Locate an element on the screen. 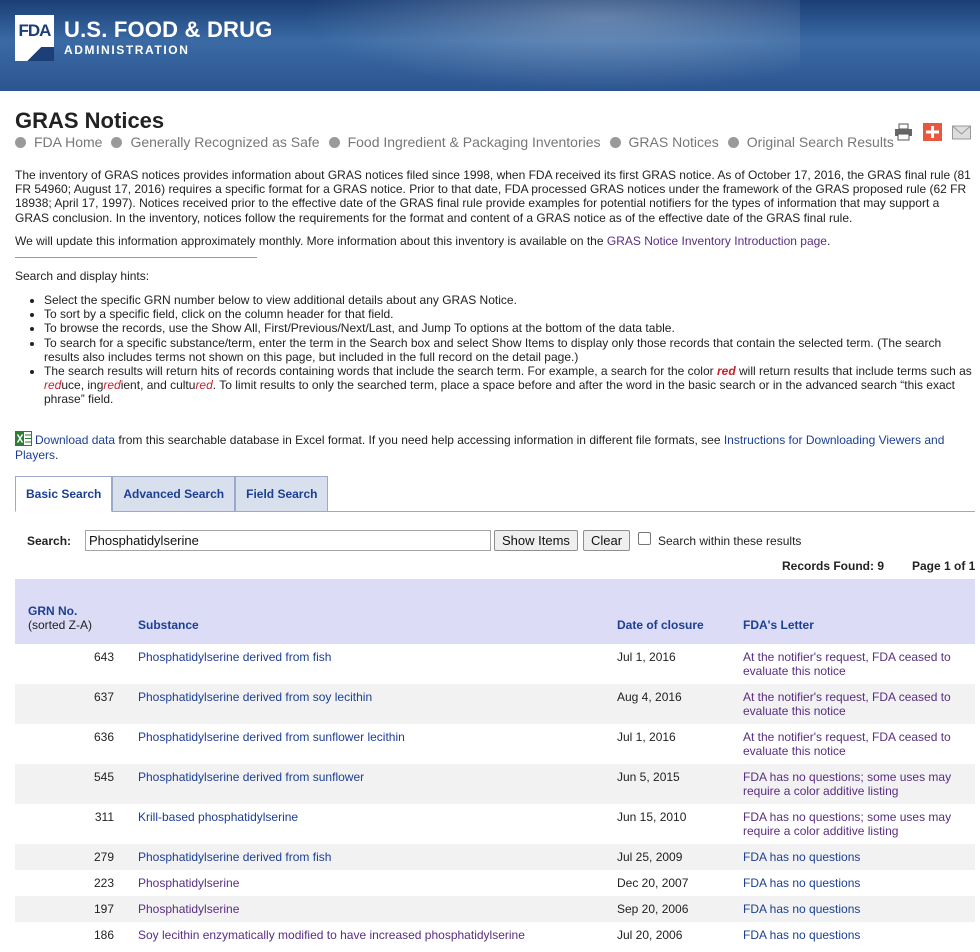 This screenshot has width=980, height=952. substance-cell: Krill-based phosphatidylserine is located at coordinates (363, 817).